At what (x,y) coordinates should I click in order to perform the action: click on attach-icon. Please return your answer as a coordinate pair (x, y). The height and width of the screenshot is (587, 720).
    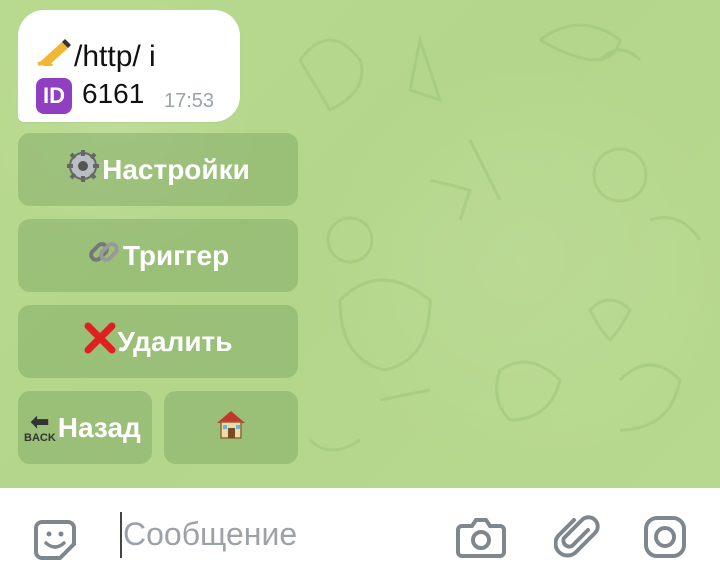
    Looking at the image, I should click on (576, 539).